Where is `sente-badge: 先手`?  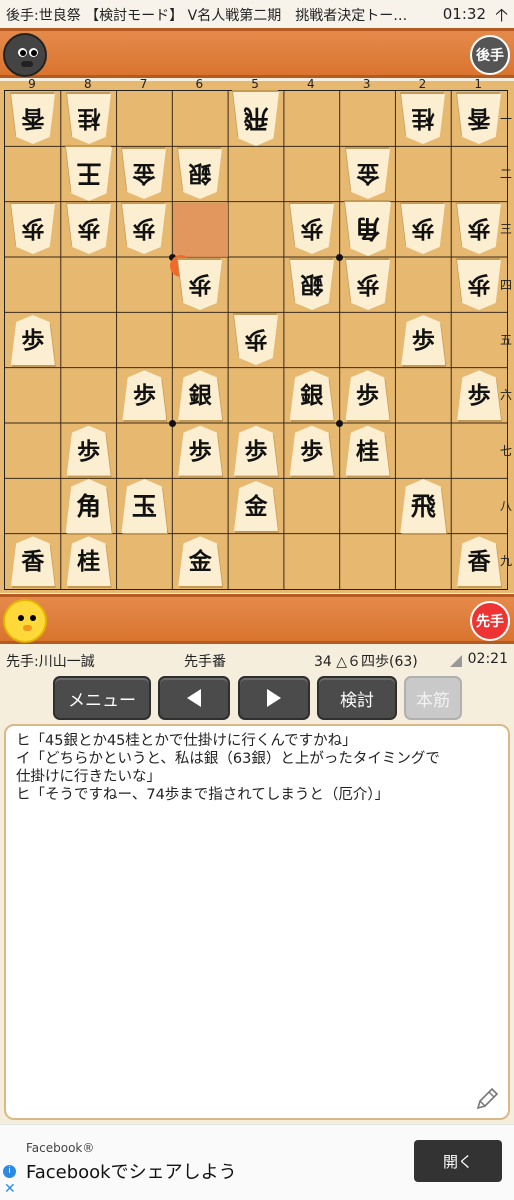
sente-badge: 先手 is located at coordinates (490, 621).